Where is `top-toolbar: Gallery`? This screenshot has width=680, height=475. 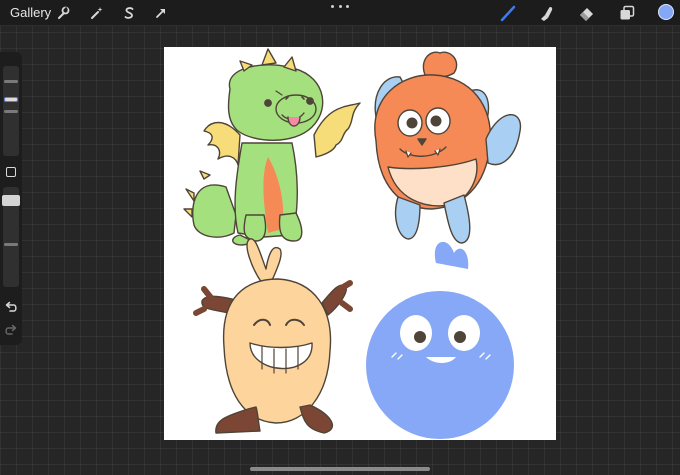 top-toolbar: Gallery is located at coordinates (340, 13).